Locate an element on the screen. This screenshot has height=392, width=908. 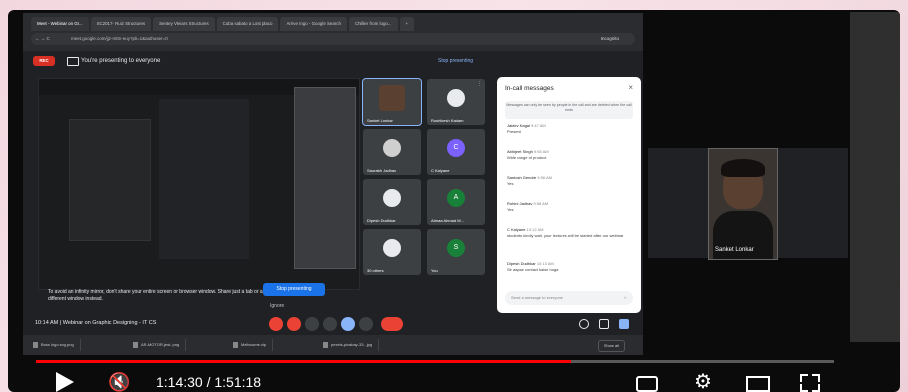
participant-tile: Saurabh Jadhav is located at coordinates (392, 152).